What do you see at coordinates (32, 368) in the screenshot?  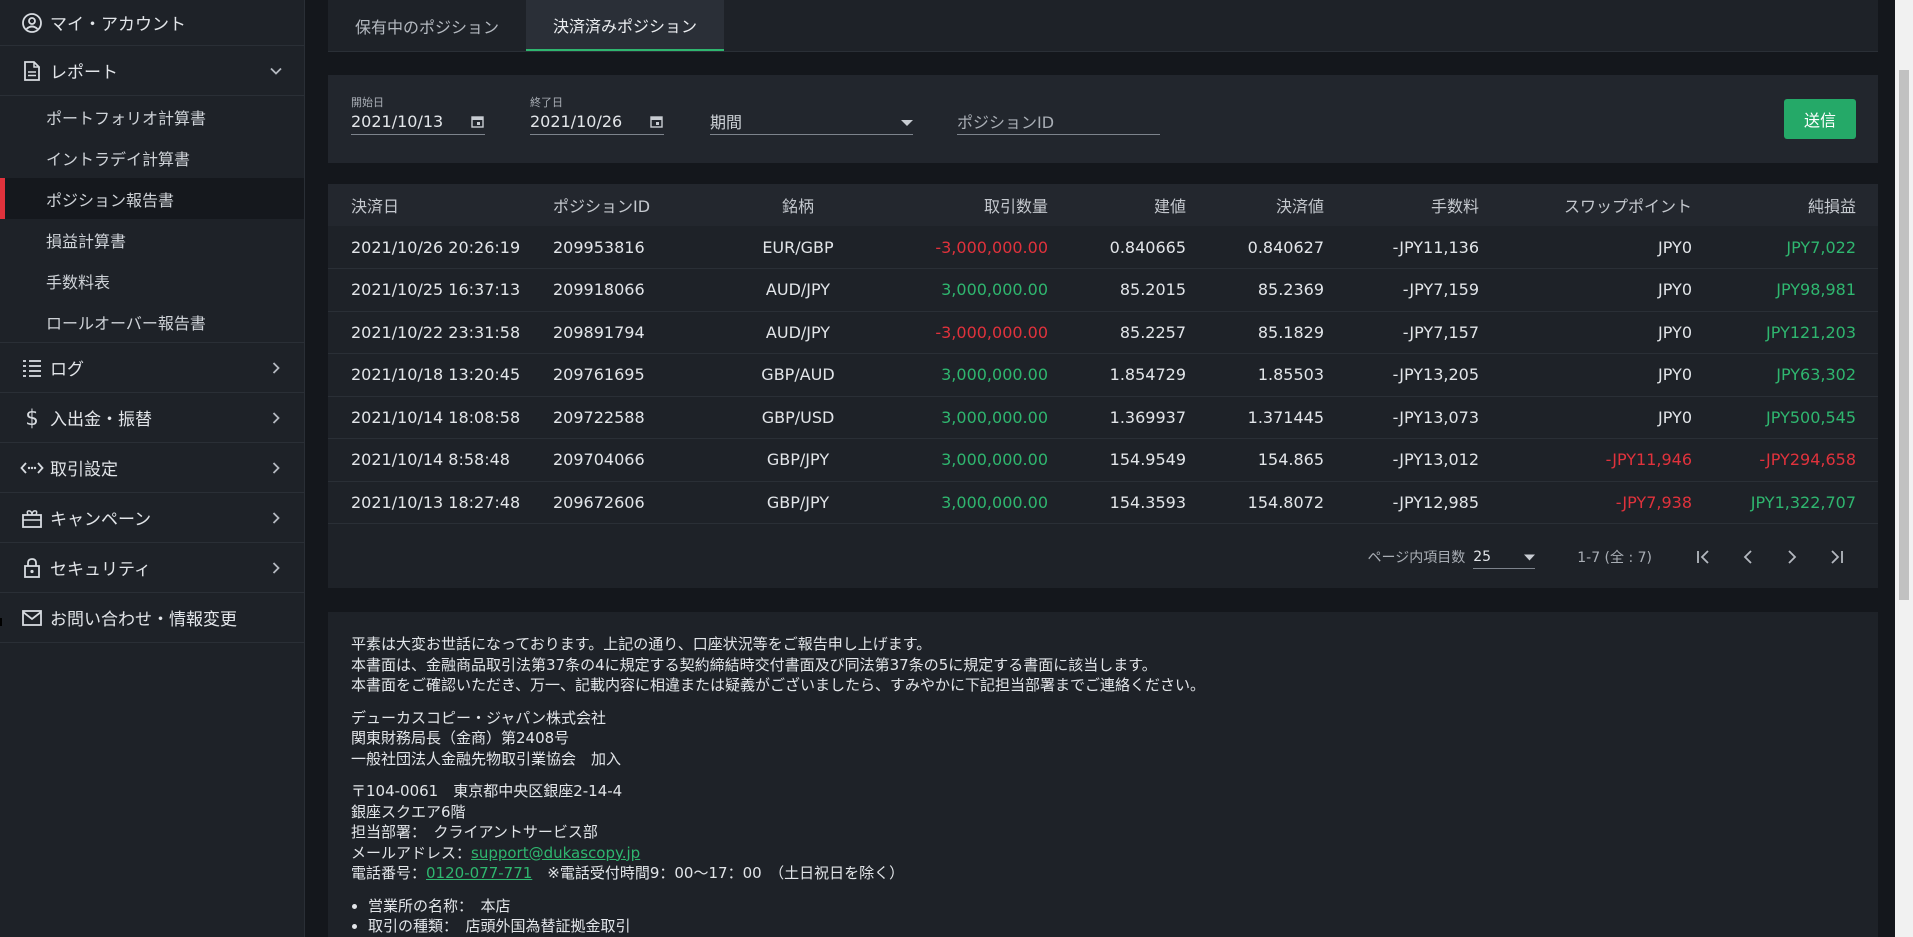 I see `log-list-icon` at bounding box center [32, 368].